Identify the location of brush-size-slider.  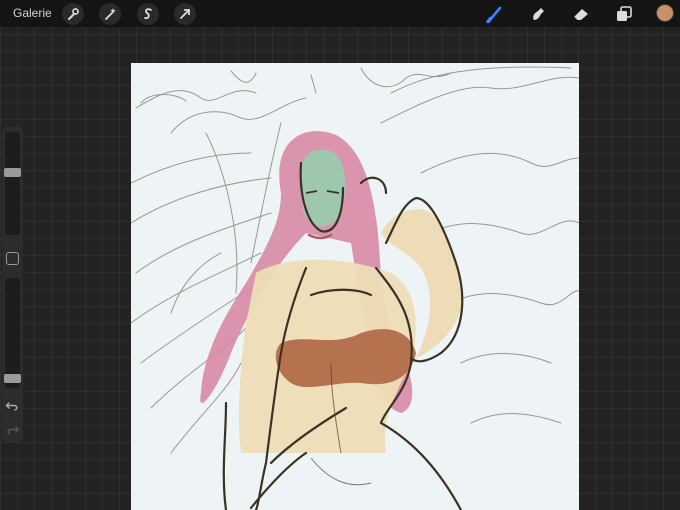
(12, 183).